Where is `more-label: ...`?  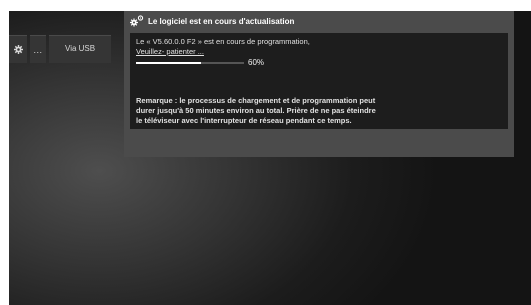
more-label: ... is located at coordinates (38, 49).